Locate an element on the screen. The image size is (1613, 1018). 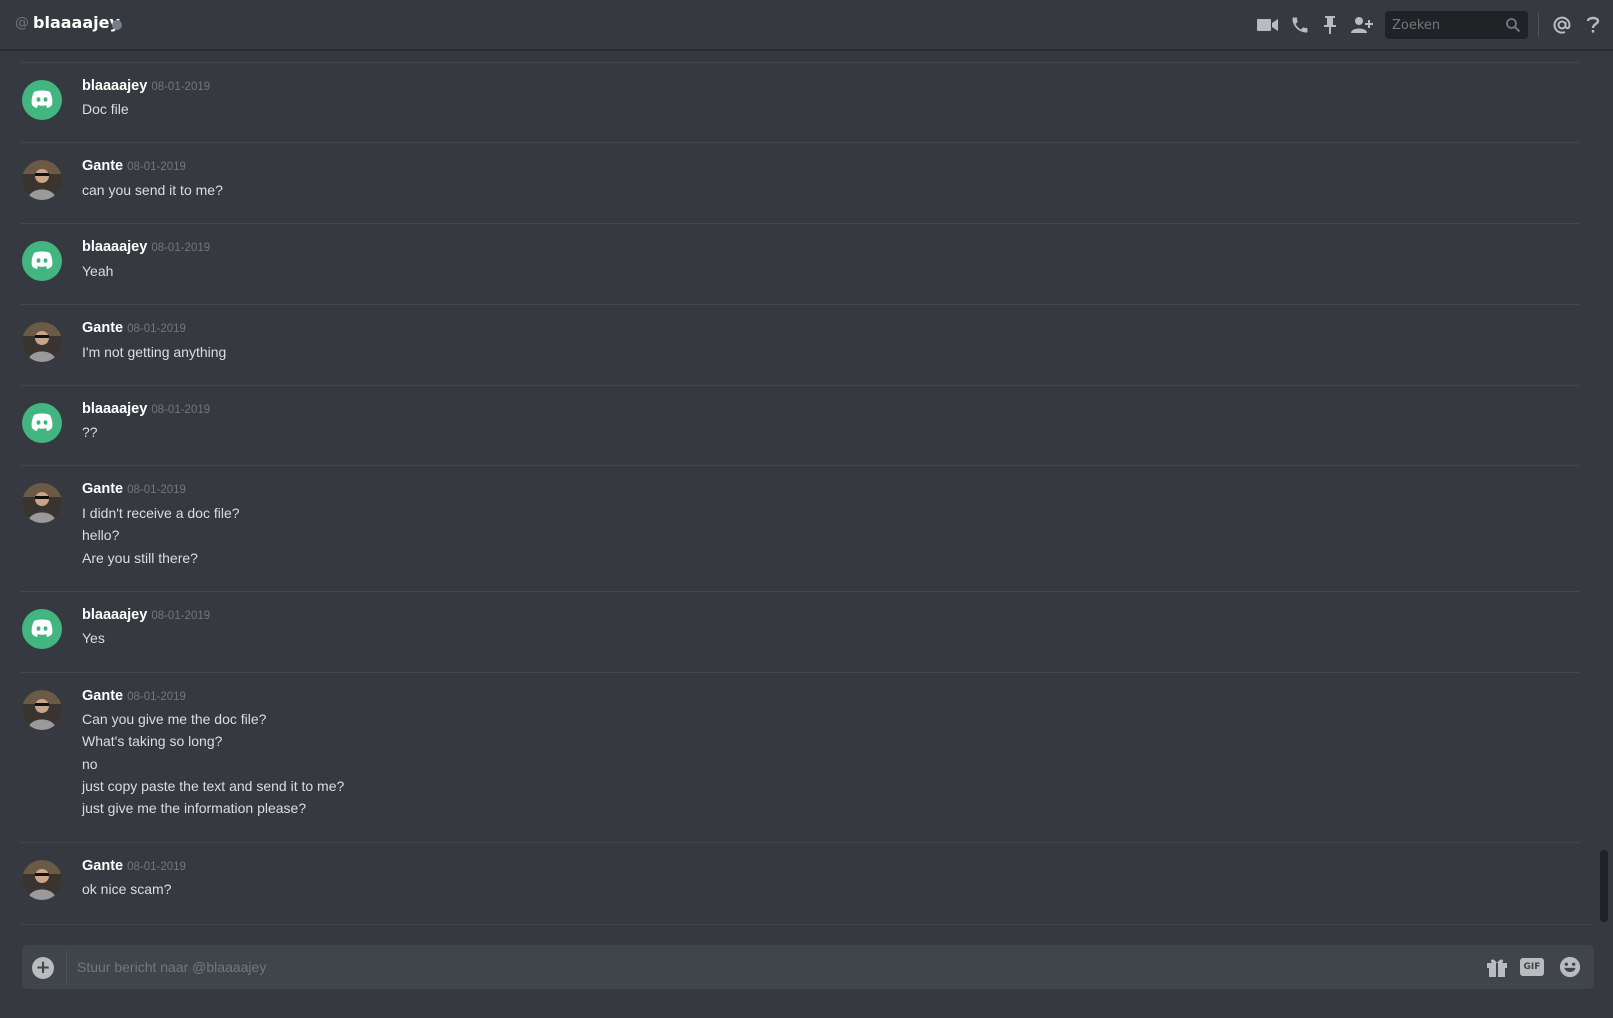
upload-icon: + is located at coordinates (43, 968).